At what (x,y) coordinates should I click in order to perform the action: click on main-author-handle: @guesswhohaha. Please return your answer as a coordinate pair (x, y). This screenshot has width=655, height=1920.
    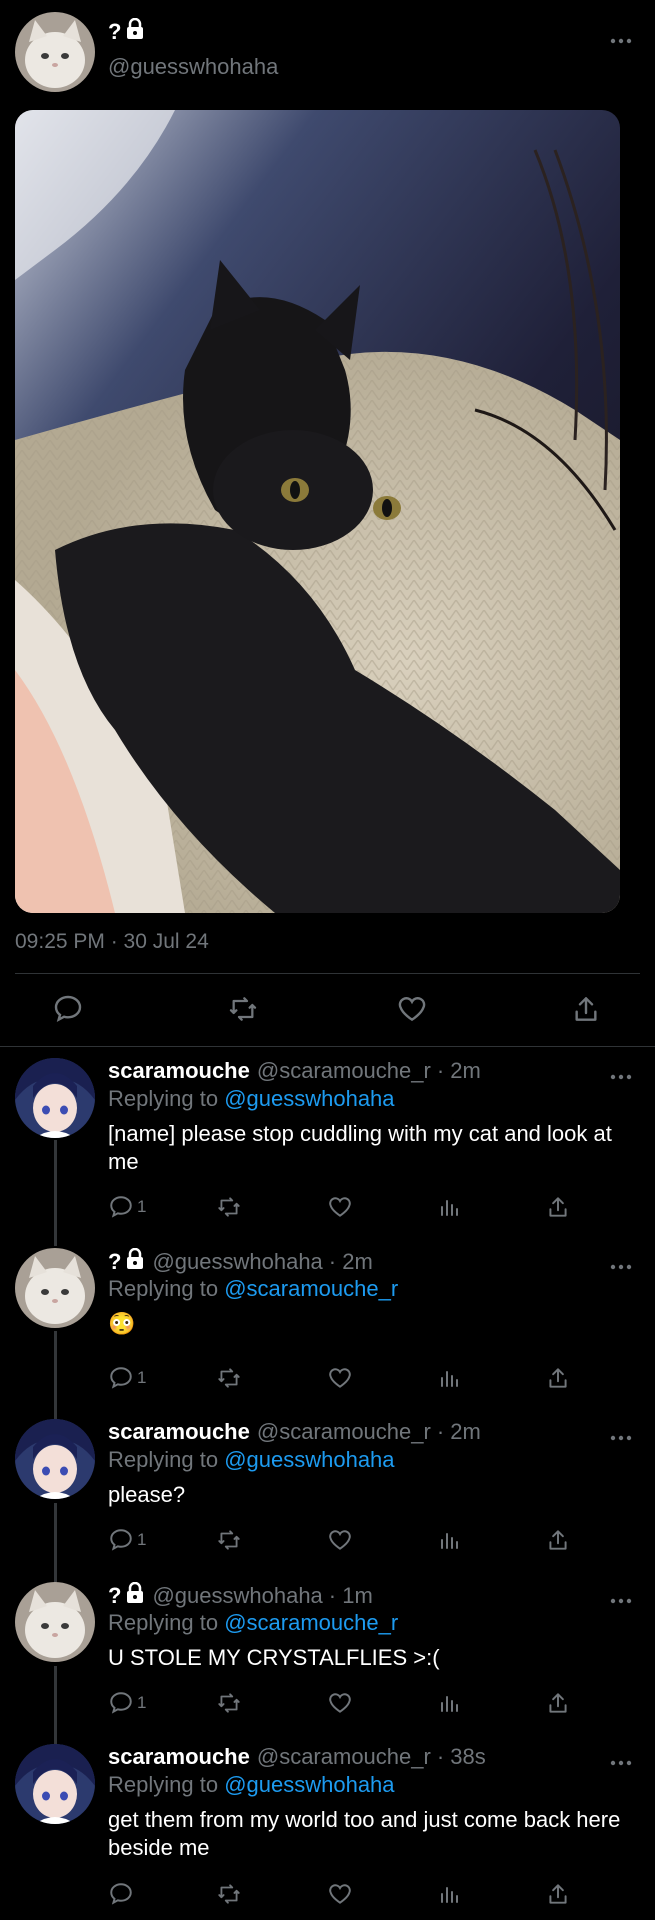
    Looking at the image, I should click on (193, 67).